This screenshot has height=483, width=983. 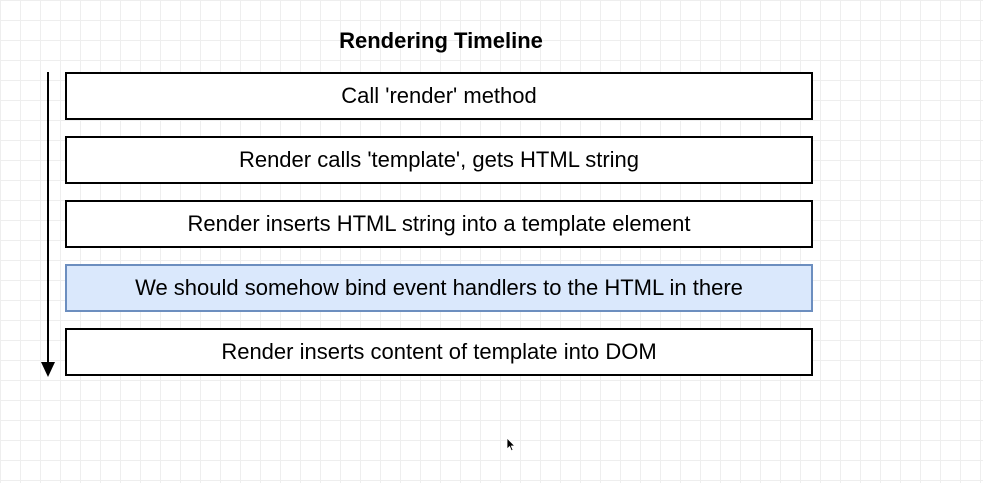 I want to click on mouse-cursor-icon, so click(x=511, y=444).